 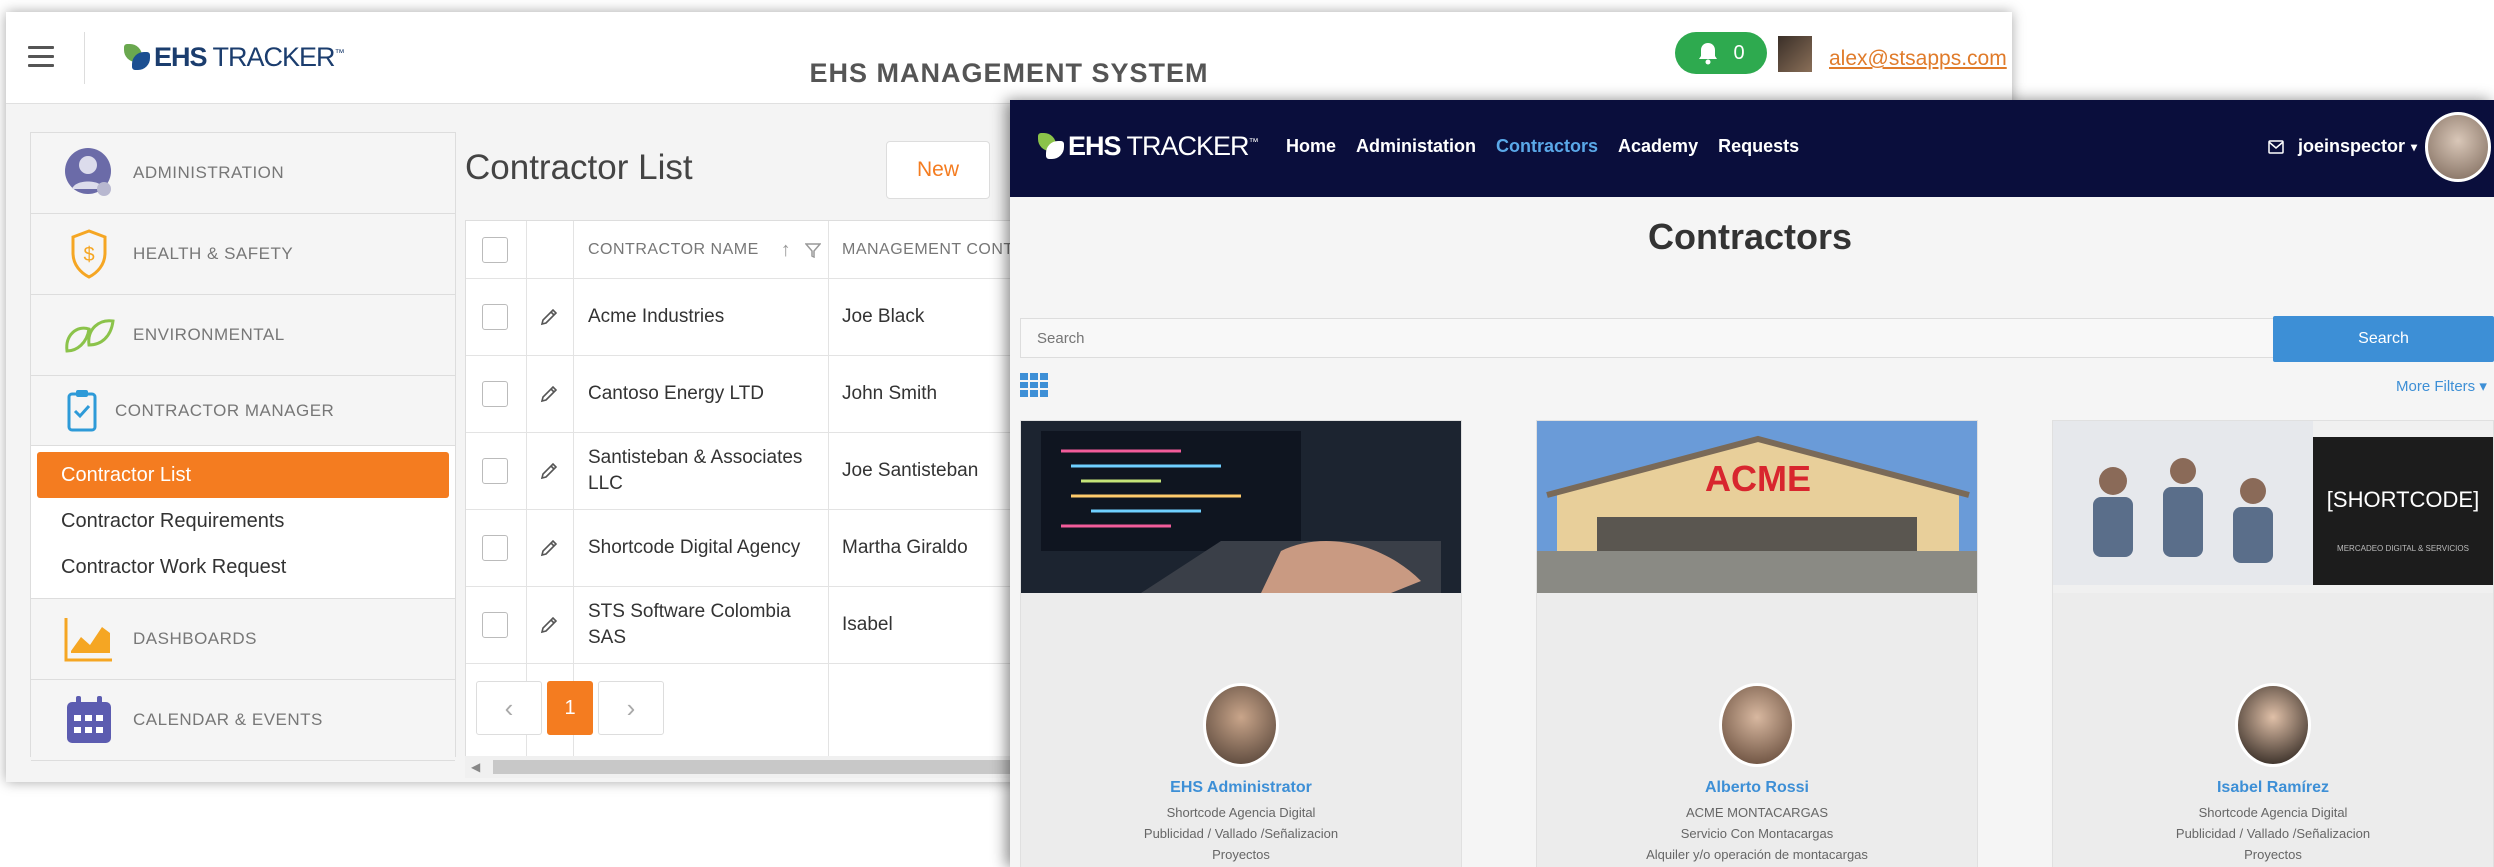 I want to click on nav-contractors: Contractors, so click(x=1547, y=146).